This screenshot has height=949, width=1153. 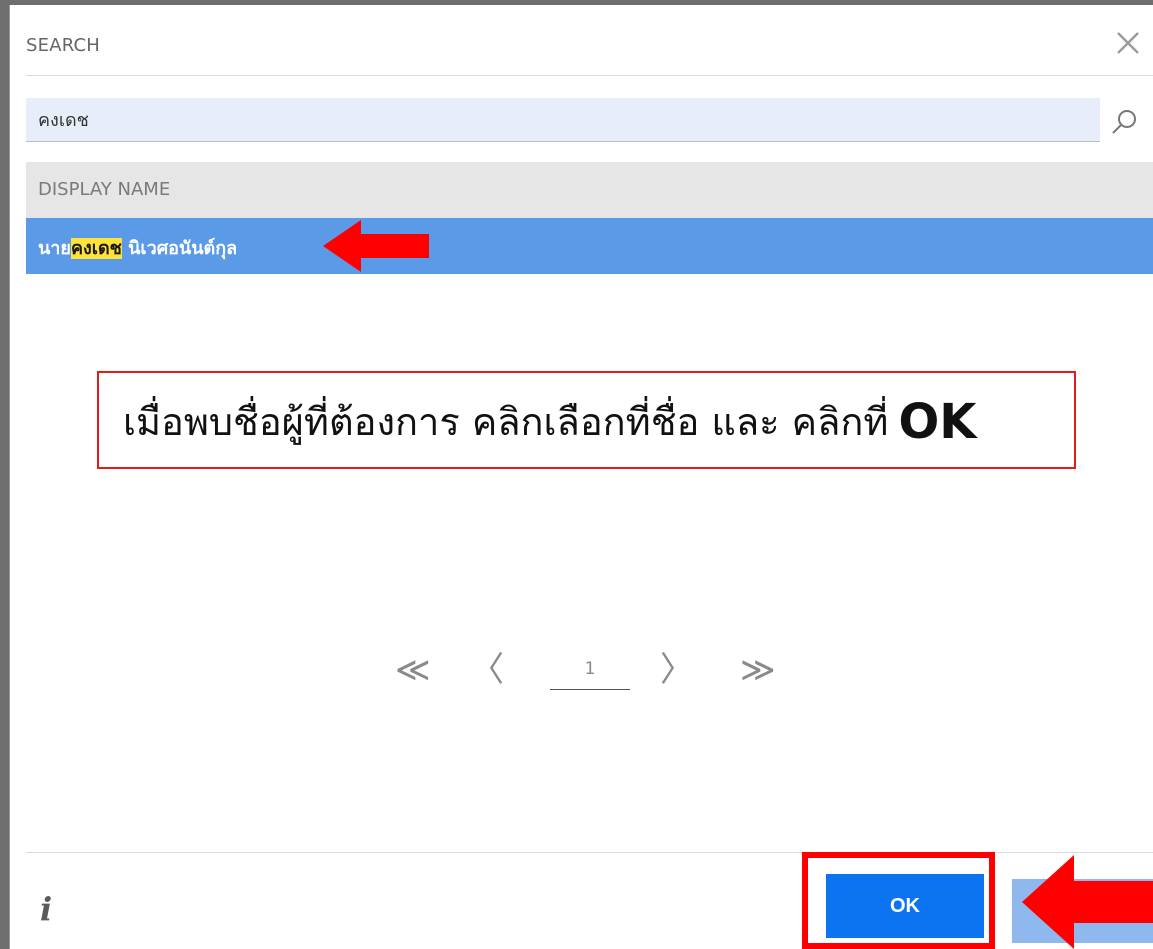 What do you see at coordinates (63, 45) in the screenshot?
I see `dialog-title: SEARCH` at bounding box center [63, 45].